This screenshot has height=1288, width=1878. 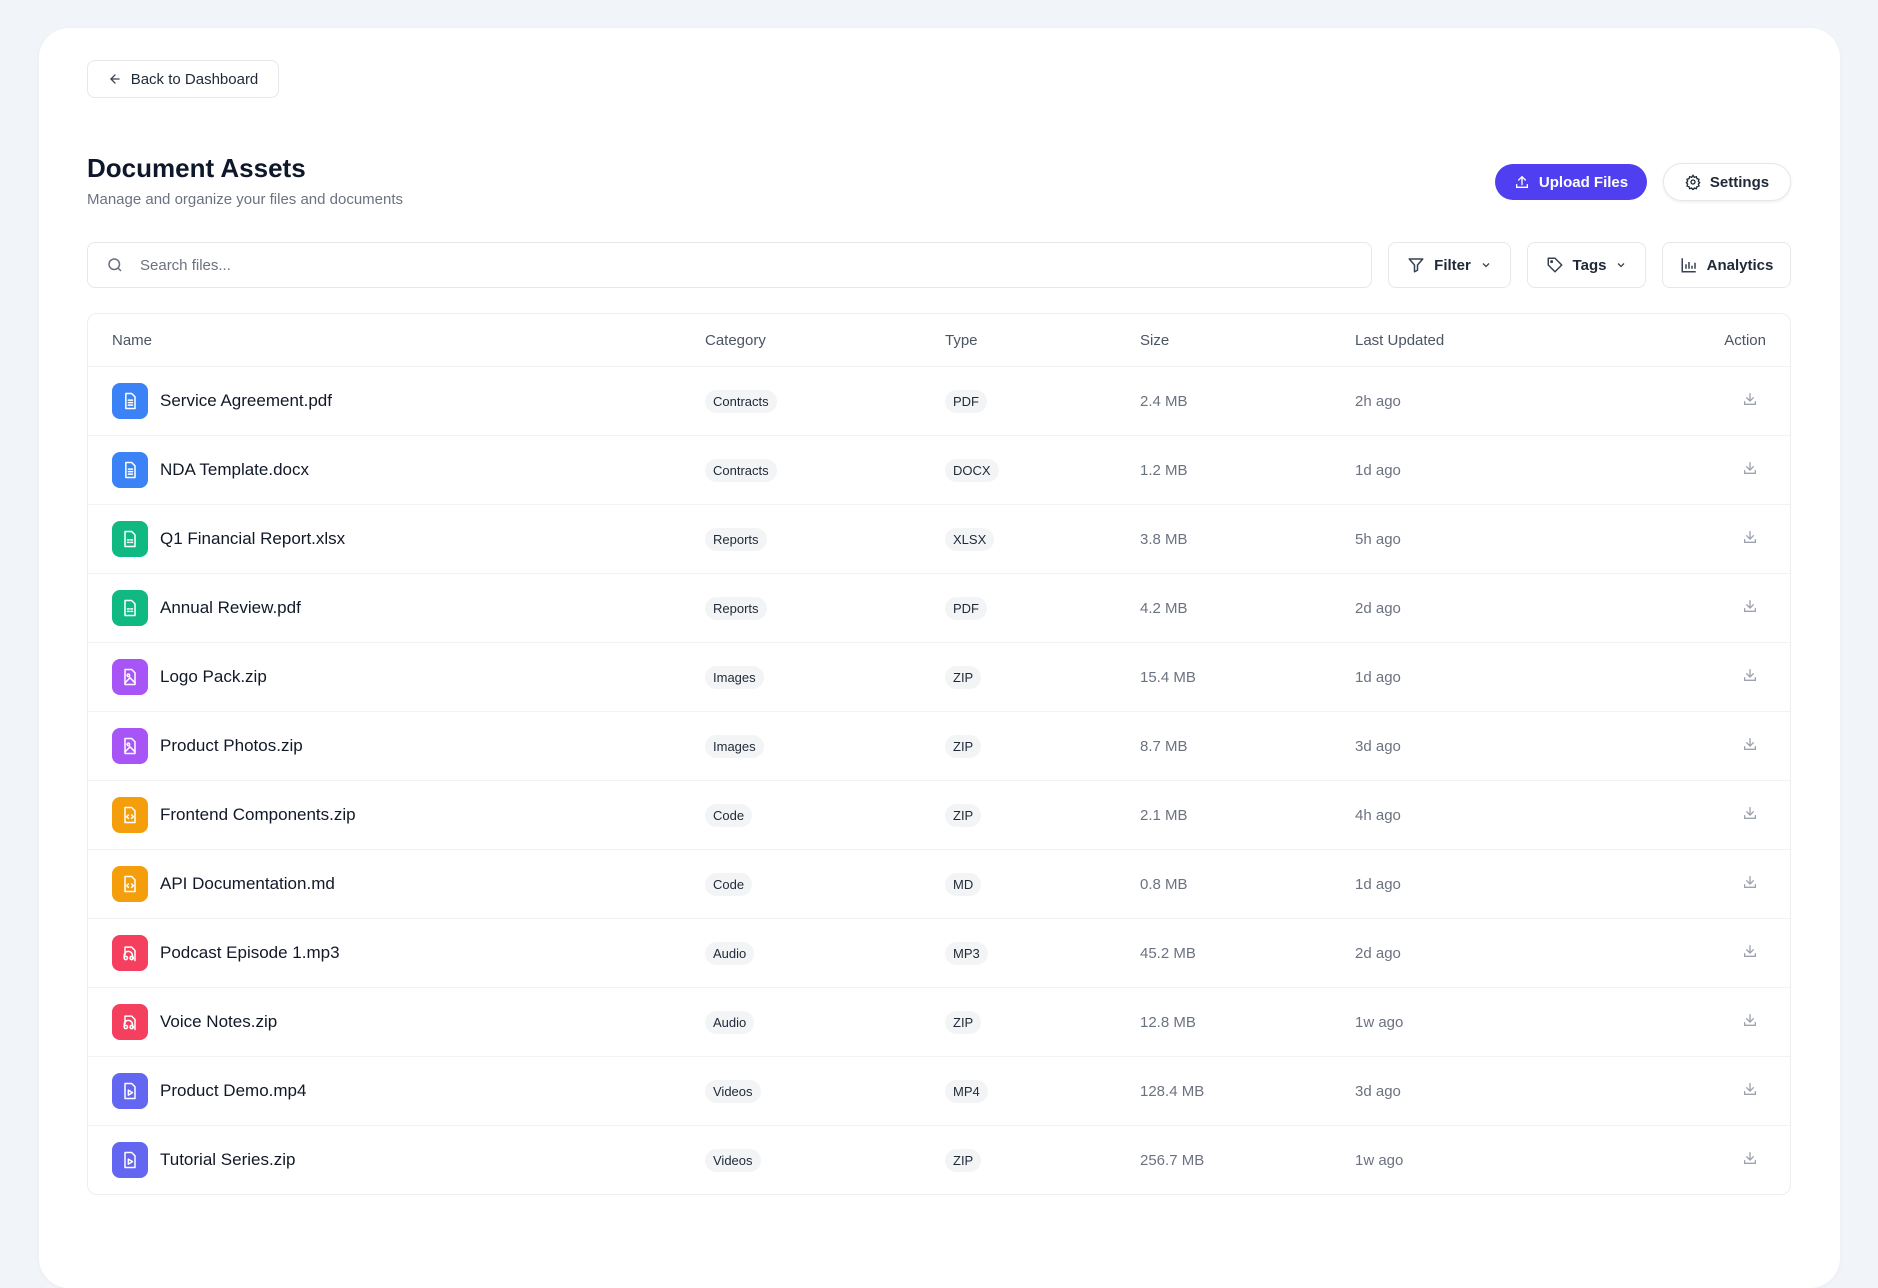 What do you see at coordinates (1378, 539) in the screenshot?
I see `last-updated: 5h ago` at bounding box center [1378, 539].